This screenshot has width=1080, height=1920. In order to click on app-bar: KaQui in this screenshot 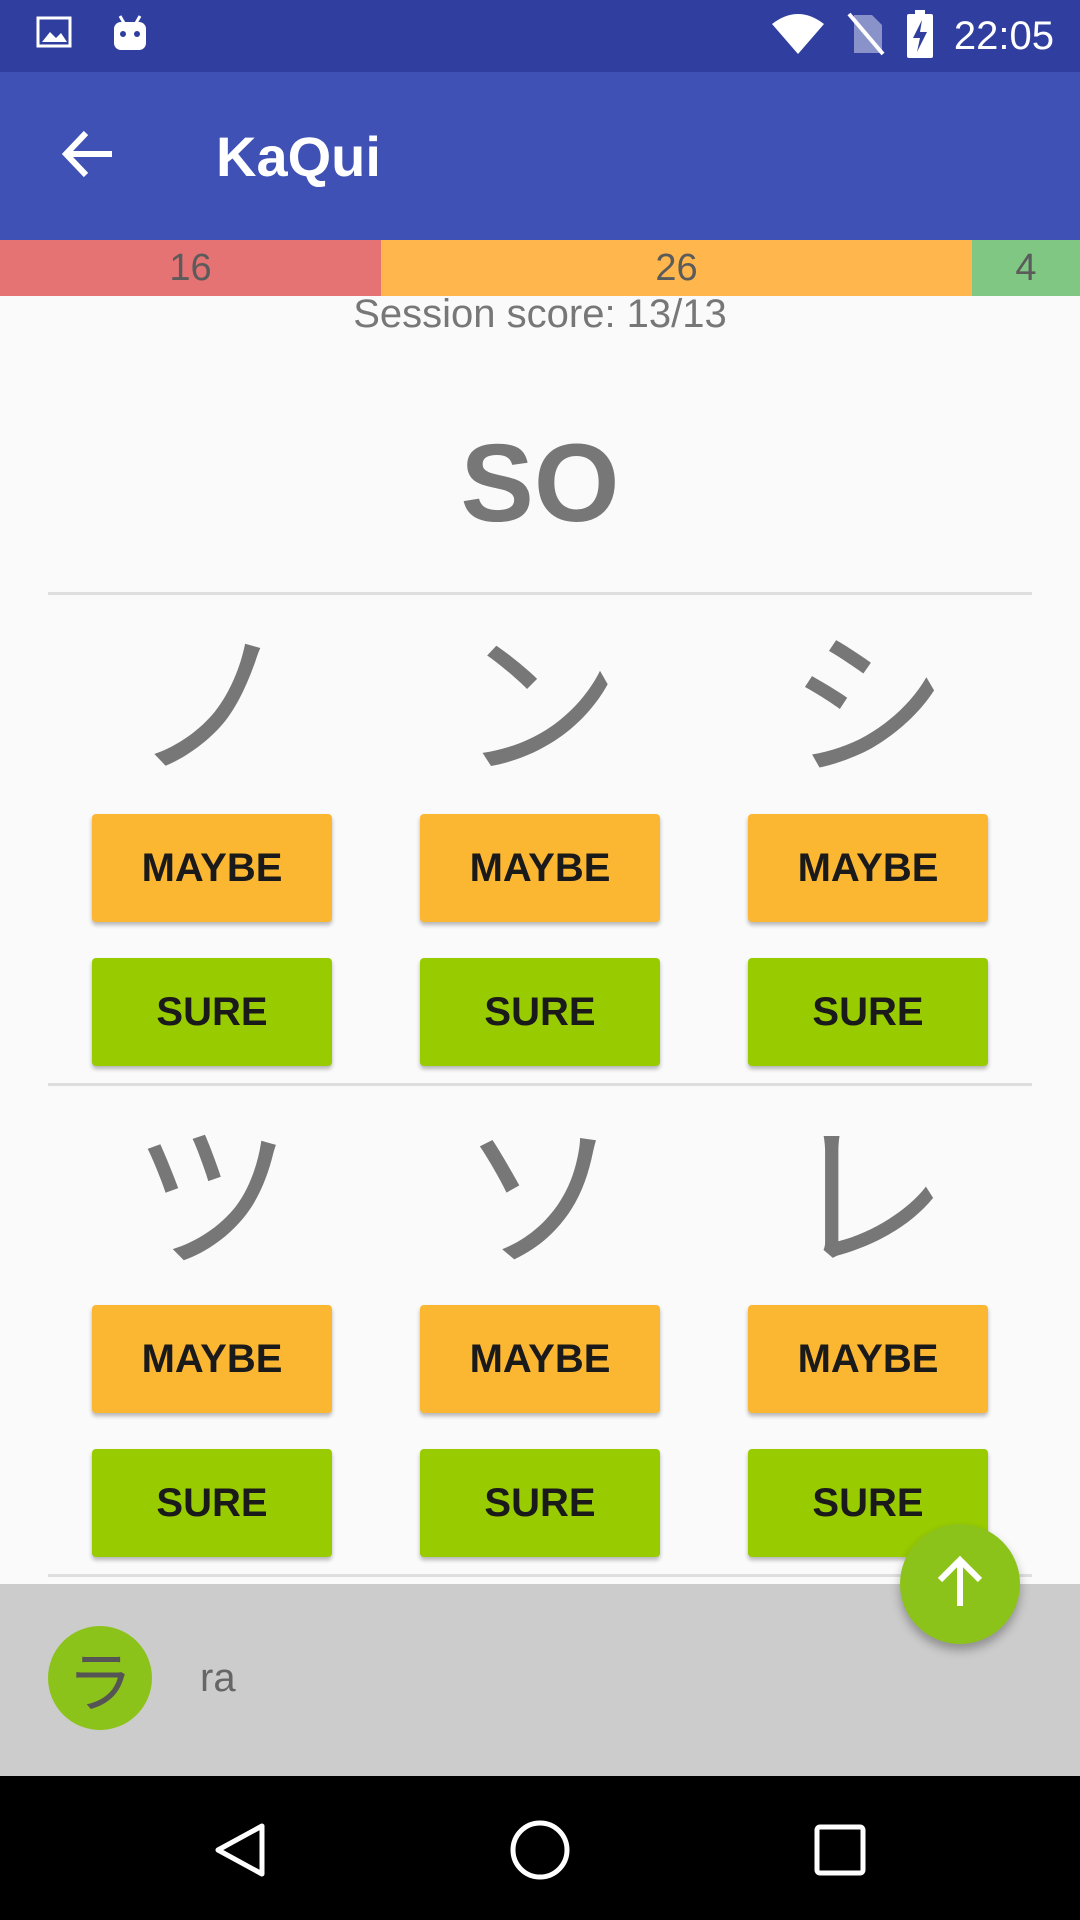, I will do `click(540, 156)`.